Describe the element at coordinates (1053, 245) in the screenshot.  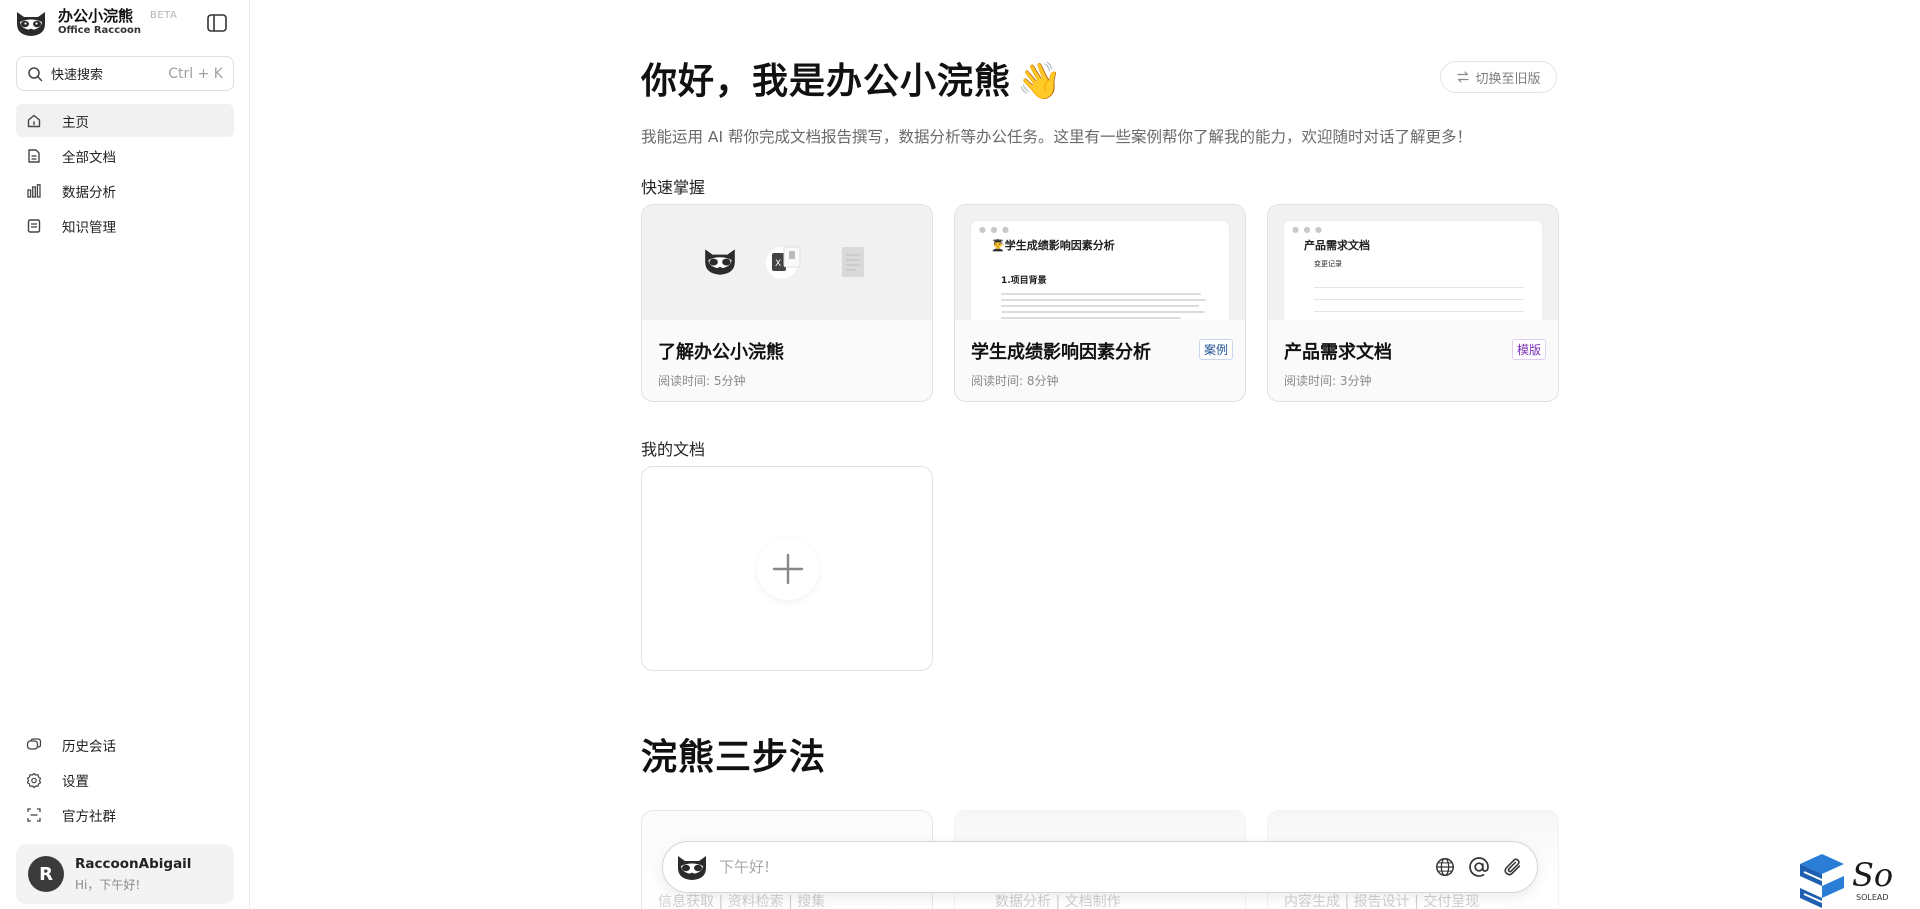
I see `preview-title: 👨‍🎓学生成绩影响因素分析` at that location.